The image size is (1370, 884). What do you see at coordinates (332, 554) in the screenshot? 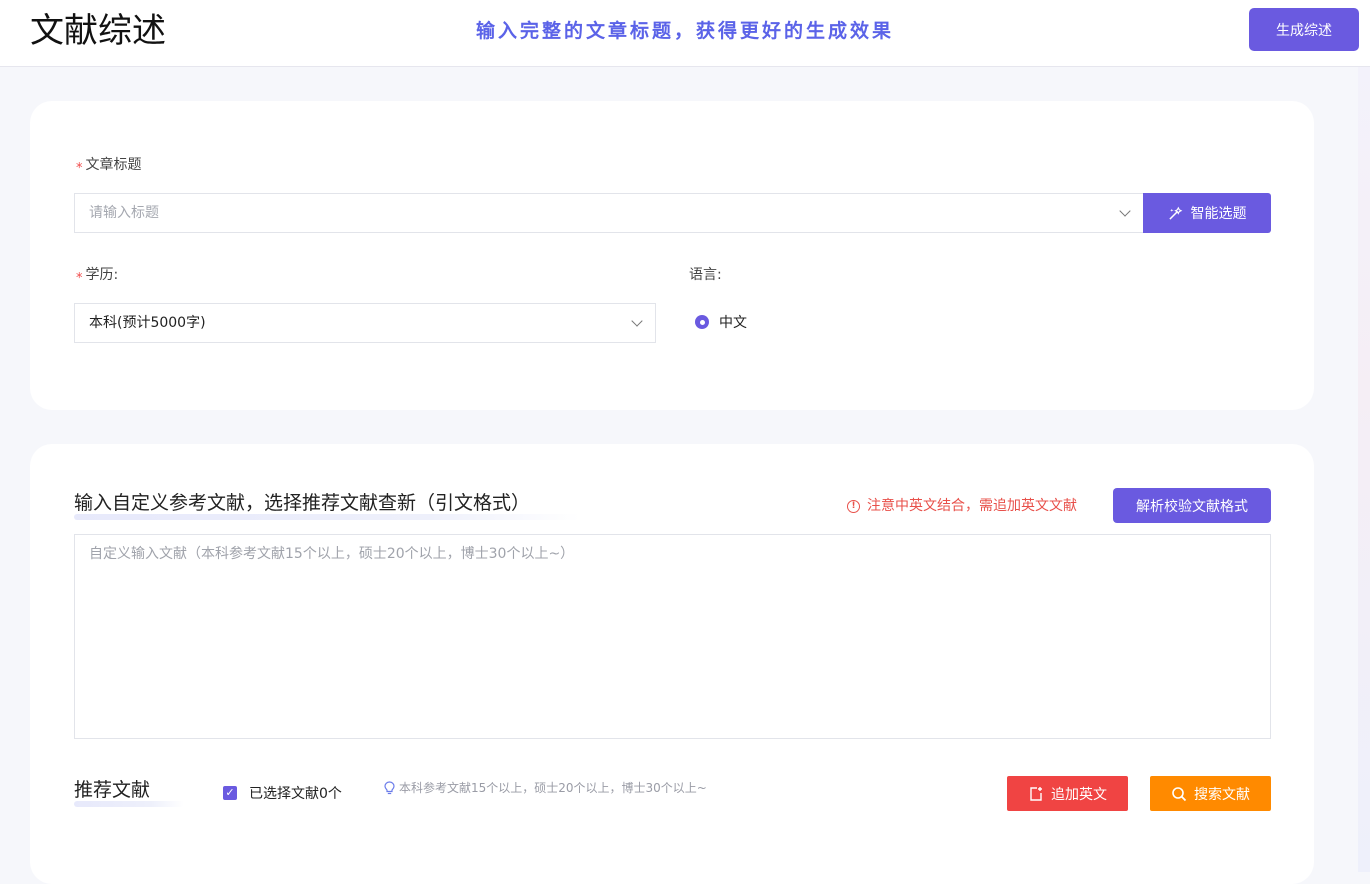
I see `textarea-placeholder: 自定义输入文献（本科参考文献15个以上，硕士20个以上，博士30个以上~）` at bounding box center [332, 554].